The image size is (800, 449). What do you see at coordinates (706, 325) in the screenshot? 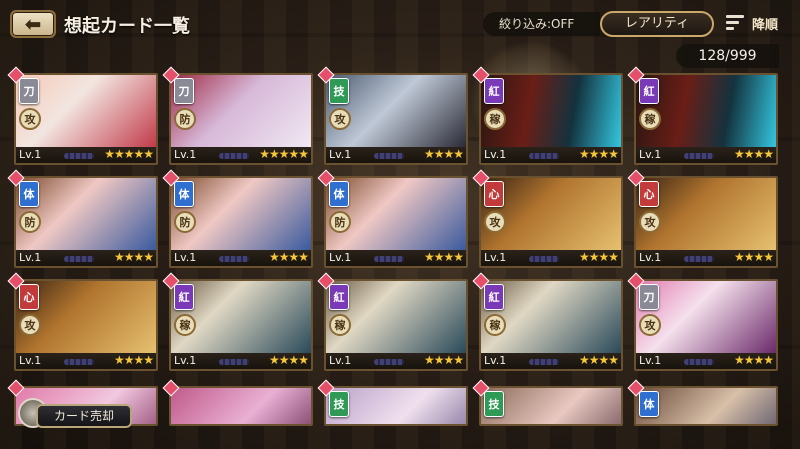
I see `card-item: 刀攻 Lv.1 ★★★★` at bounding box center [706, 325].